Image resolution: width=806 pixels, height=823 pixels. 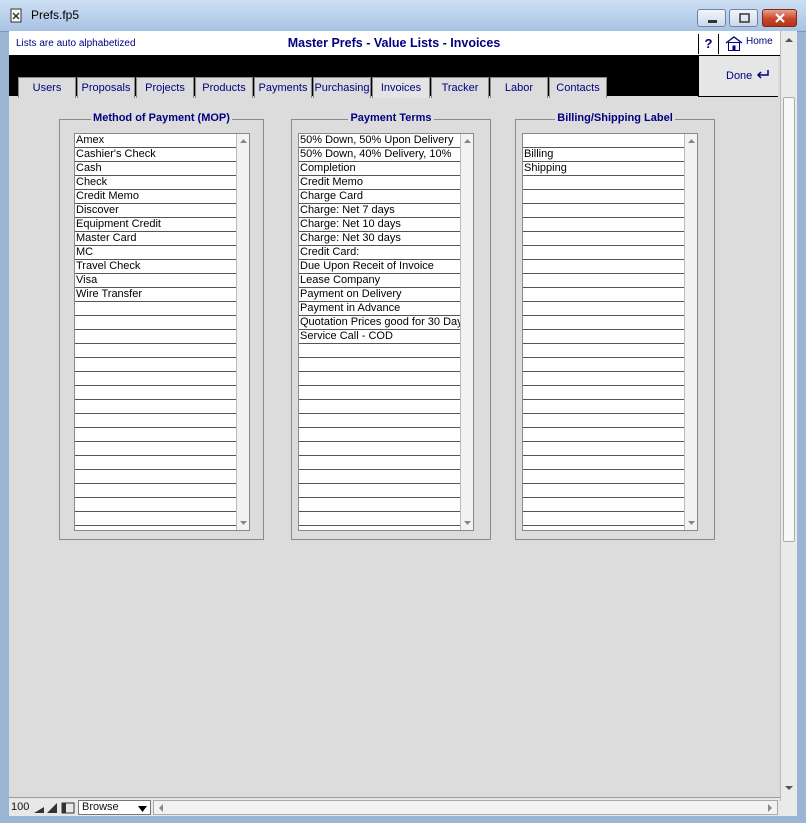 I want to click on tab-invoices: Invoices, so click(x=401, y=87).